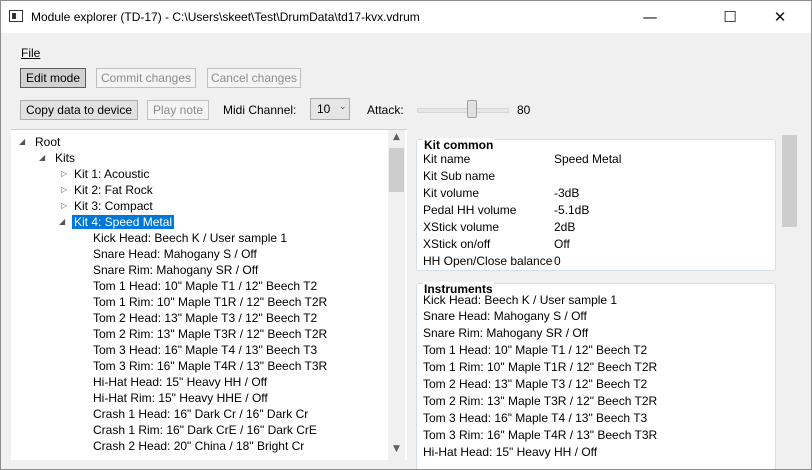  What do you see at coordinates (205, 430) in the screenshot?
I see `tree-node-instrument: Crash 1 Rim: 16" Dark CrE / 16" Dark CrE` at bounding box center [205, 430].